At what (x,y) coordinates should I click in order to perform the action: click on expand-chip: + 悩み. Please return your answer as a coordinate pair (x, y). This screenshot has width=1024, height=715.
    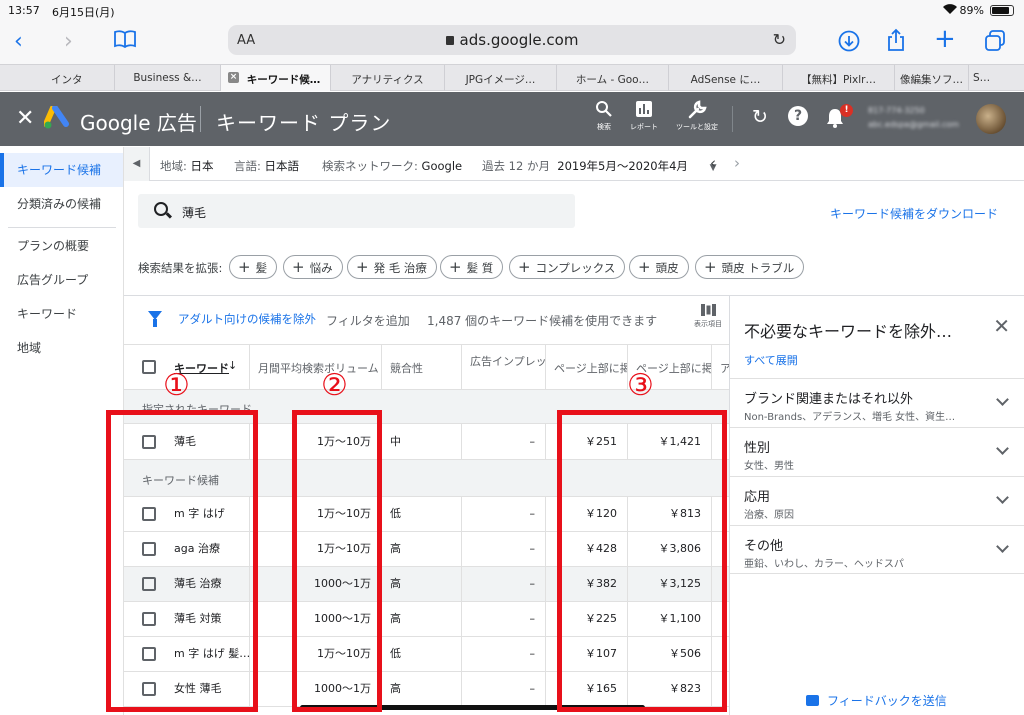
    Looking at the image, I should click on (313, 267).